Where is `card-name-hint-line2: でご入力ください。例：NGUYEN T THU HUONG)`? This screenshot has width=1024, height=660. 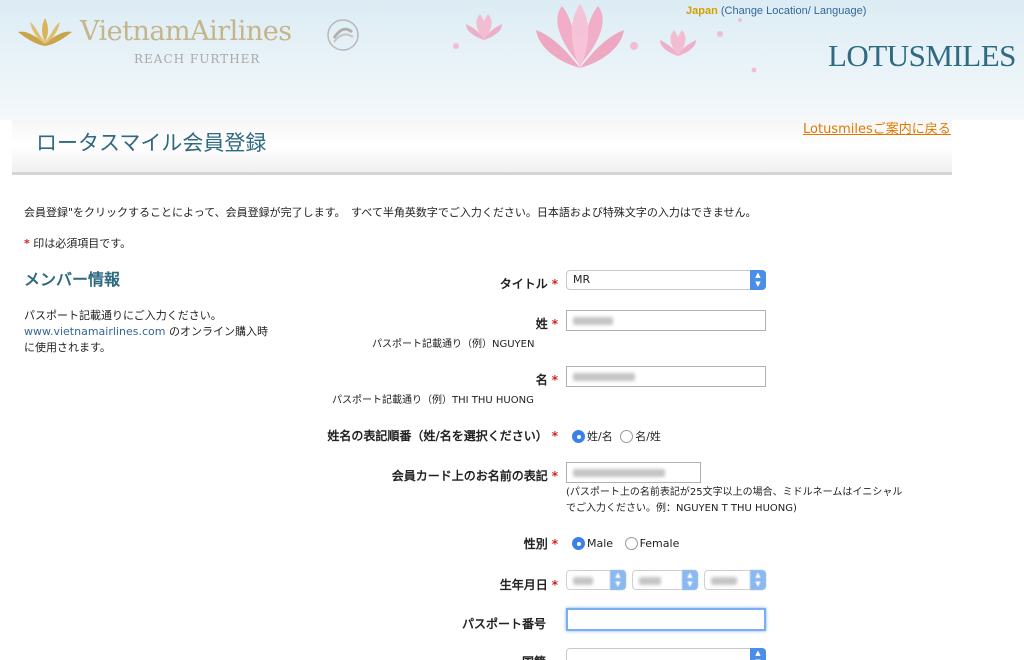
card-name-hint-line2: でご入力ください。例：NGUYEN T THU HUONG) is located at coordinates (681, 508).